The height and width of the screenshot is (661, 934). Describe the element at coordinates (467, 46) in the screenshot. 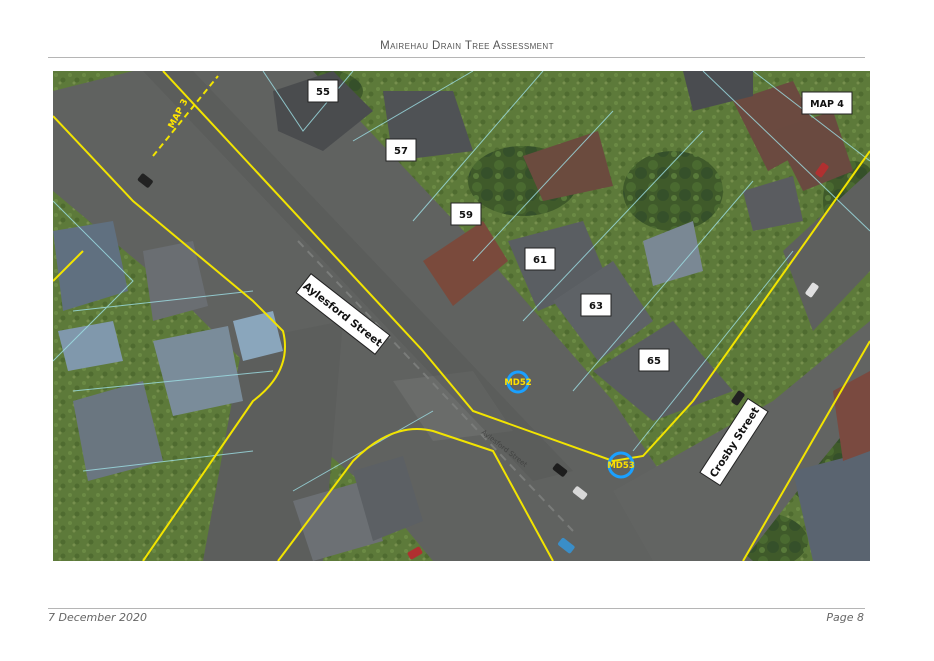

I see `page-title: Mairehau Drain Tree Assessment` at that location.